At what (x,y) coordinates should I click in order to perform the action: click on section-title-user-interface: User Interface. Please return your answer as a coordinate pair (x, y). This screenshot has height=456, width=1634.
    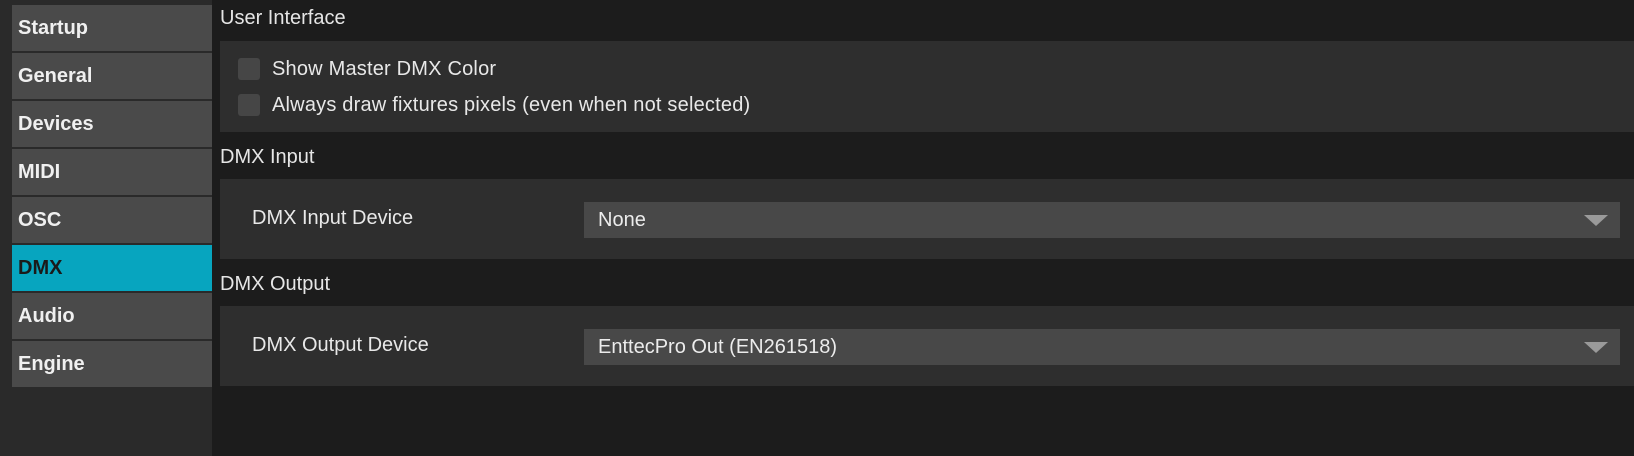
    Looking at the image, I should click on (283, 18).